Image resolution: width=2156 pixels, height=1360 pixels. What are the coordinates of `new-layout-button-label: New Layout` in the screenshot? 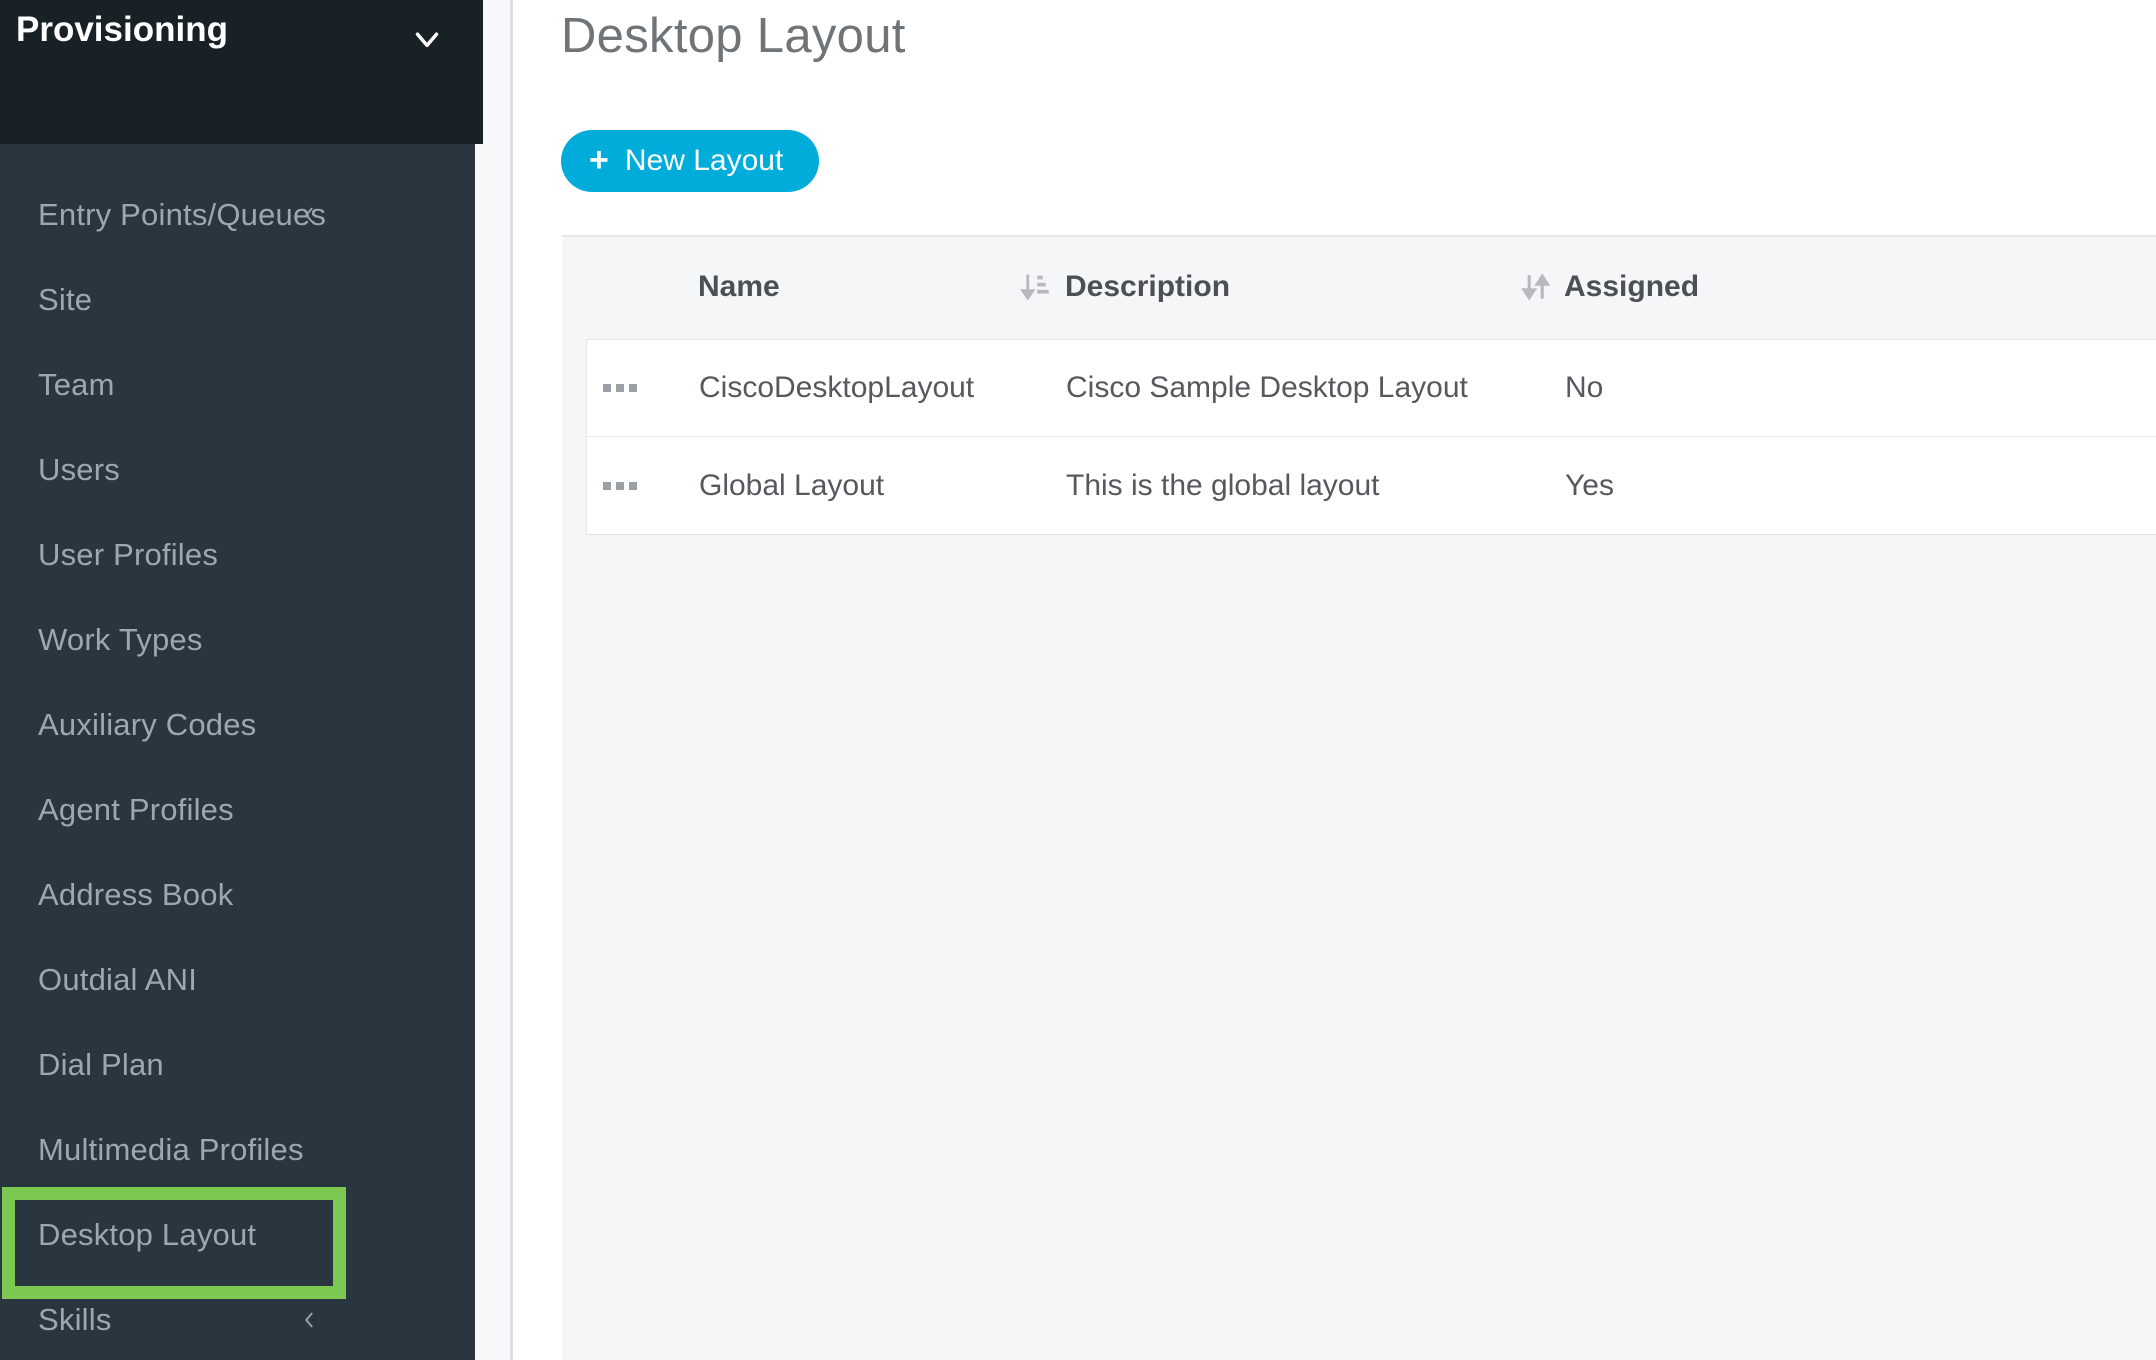 It's located at (704, 160).